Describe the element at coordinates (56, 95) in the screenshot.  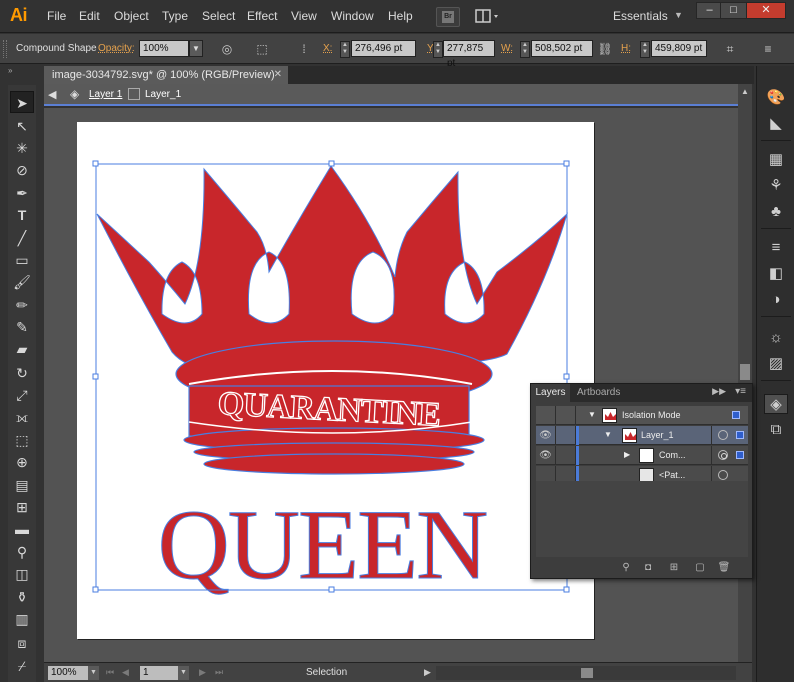
I see `back-arrow-icon: ◀` at that location.